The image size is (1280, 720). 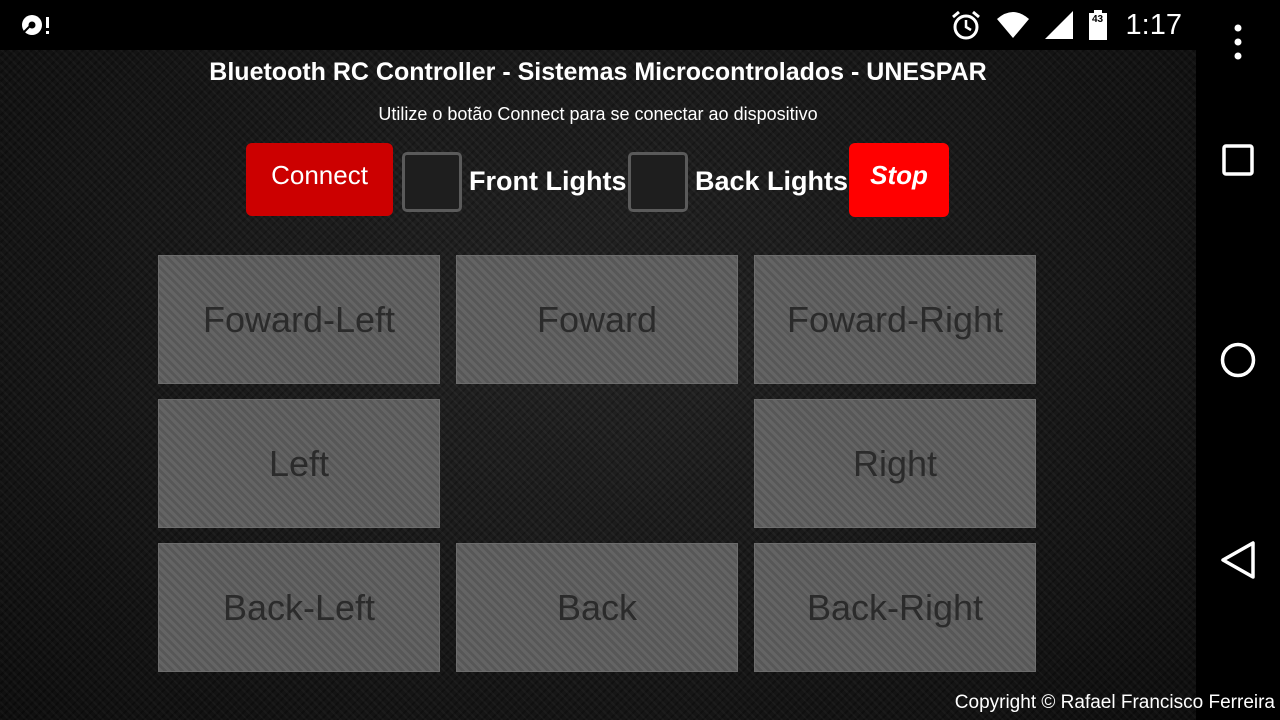 I want to click on right-button: Right, so click(x=895, y=463).